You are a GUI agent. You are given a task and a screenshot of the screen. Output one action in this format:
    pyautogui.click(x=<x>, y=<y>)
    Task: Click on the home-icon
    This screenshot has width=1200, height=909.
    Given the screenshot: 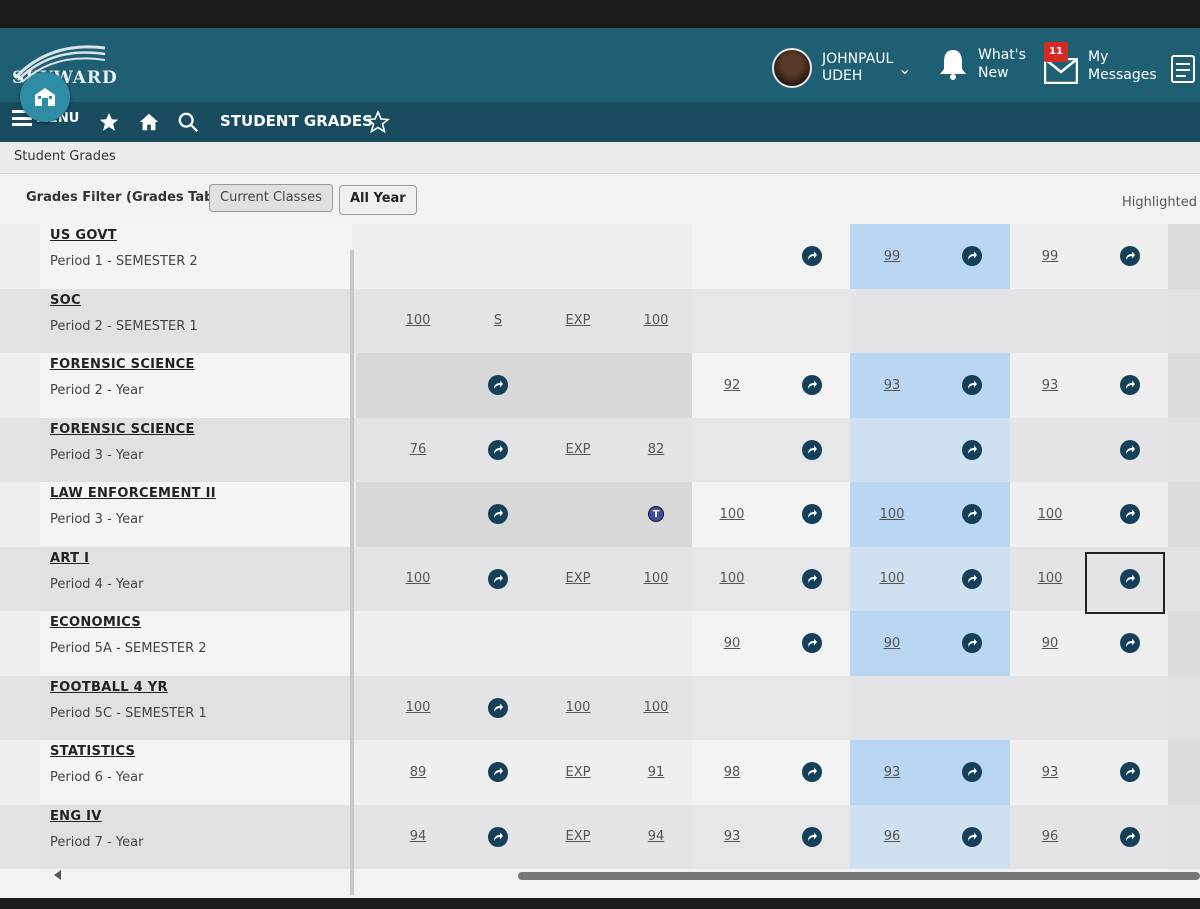 What is the action you would take?
    pyautogui.click(x=149, y=122)
    